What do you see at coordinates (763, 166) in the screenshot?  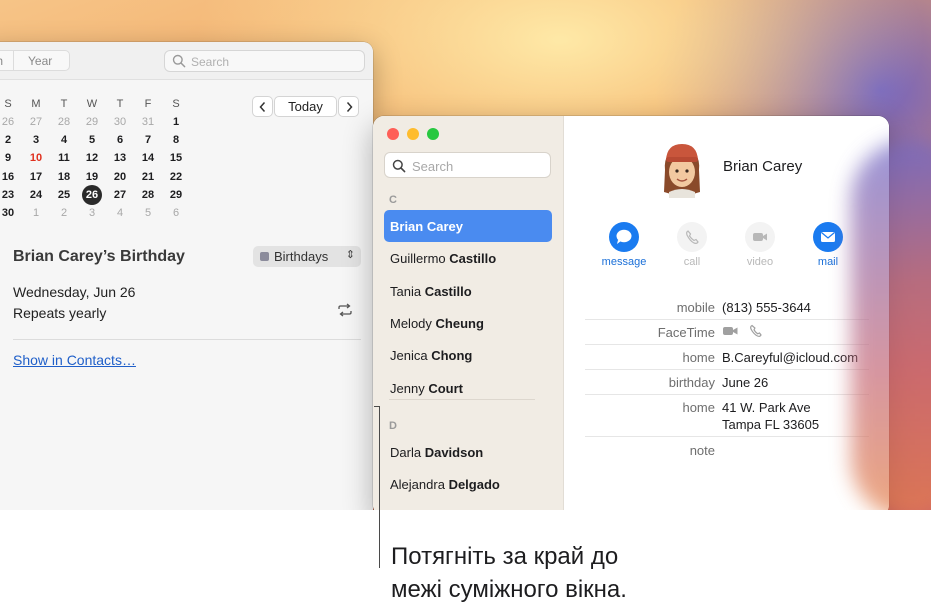 I see `contact-name: Brian Carey` at bounding box center [763, 166].